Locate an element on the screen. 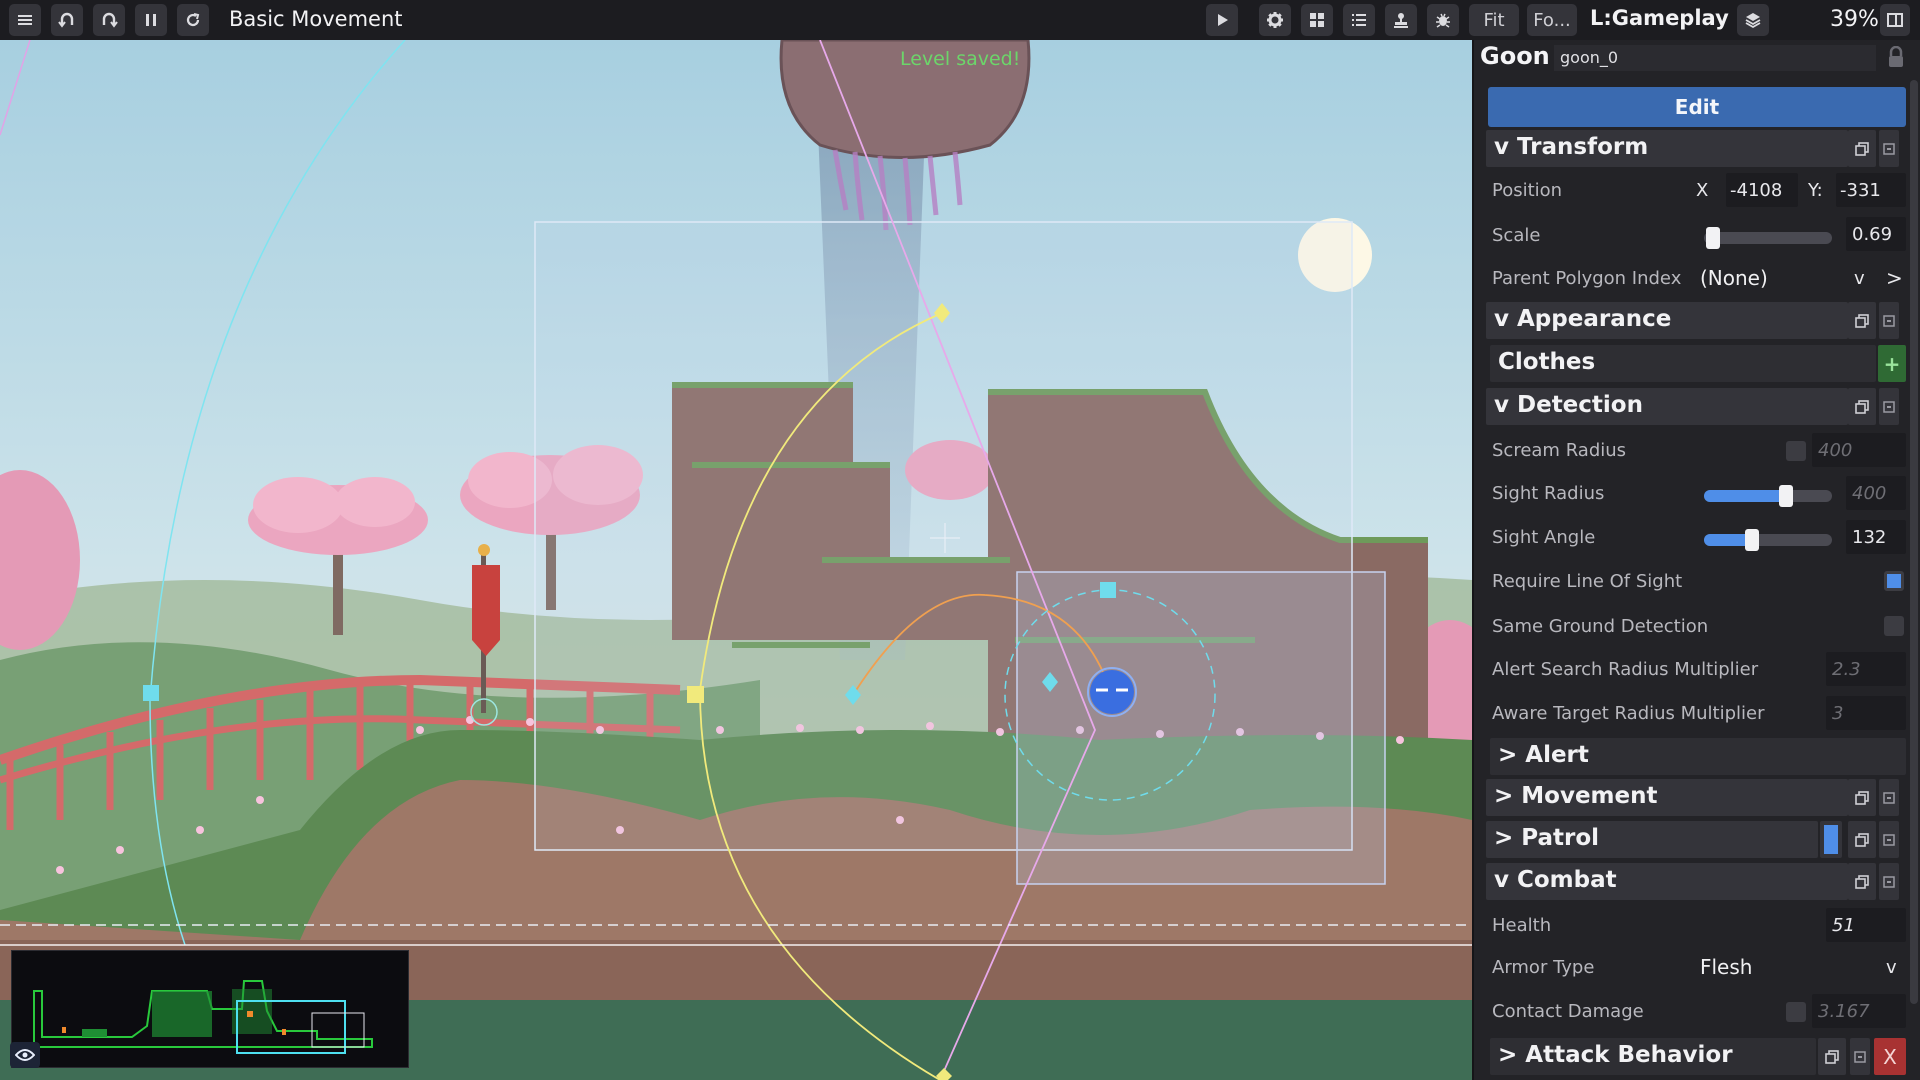 The width and height of the screenshot is (1920, 1080). layer-selector: L:Gameplay is located at coordinates (1659, 18).